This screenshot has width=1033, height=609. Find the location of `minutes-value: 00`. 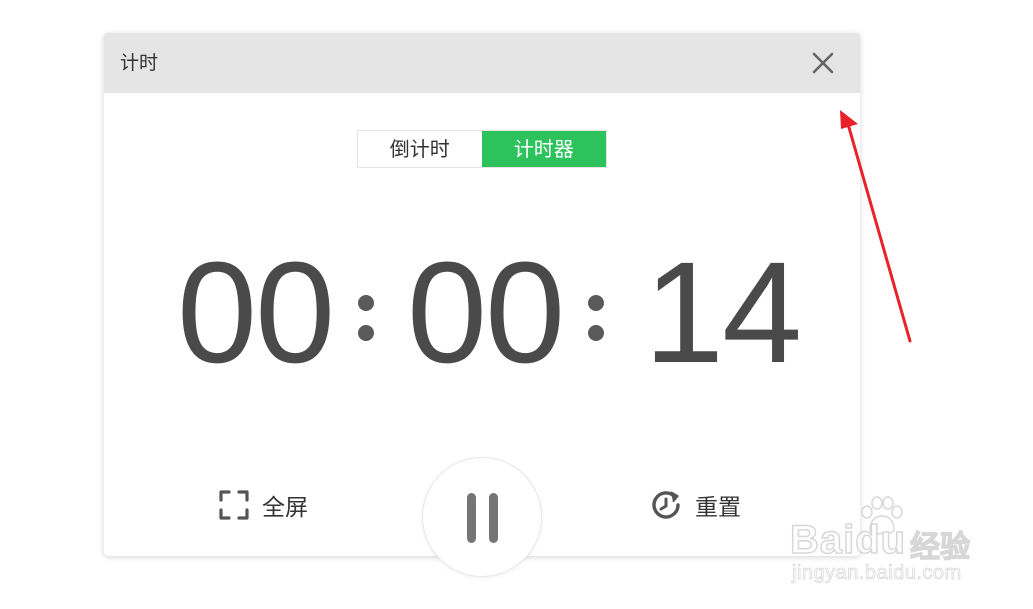

minutes-value: 00 is located at coordinates (486, 312).